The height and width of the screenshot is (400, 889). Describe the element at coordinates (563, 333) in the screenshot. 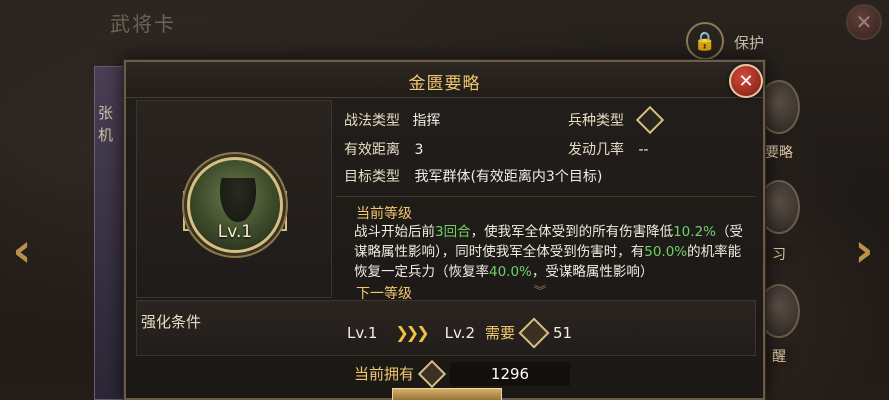

I see `need-count: 51` at that location.